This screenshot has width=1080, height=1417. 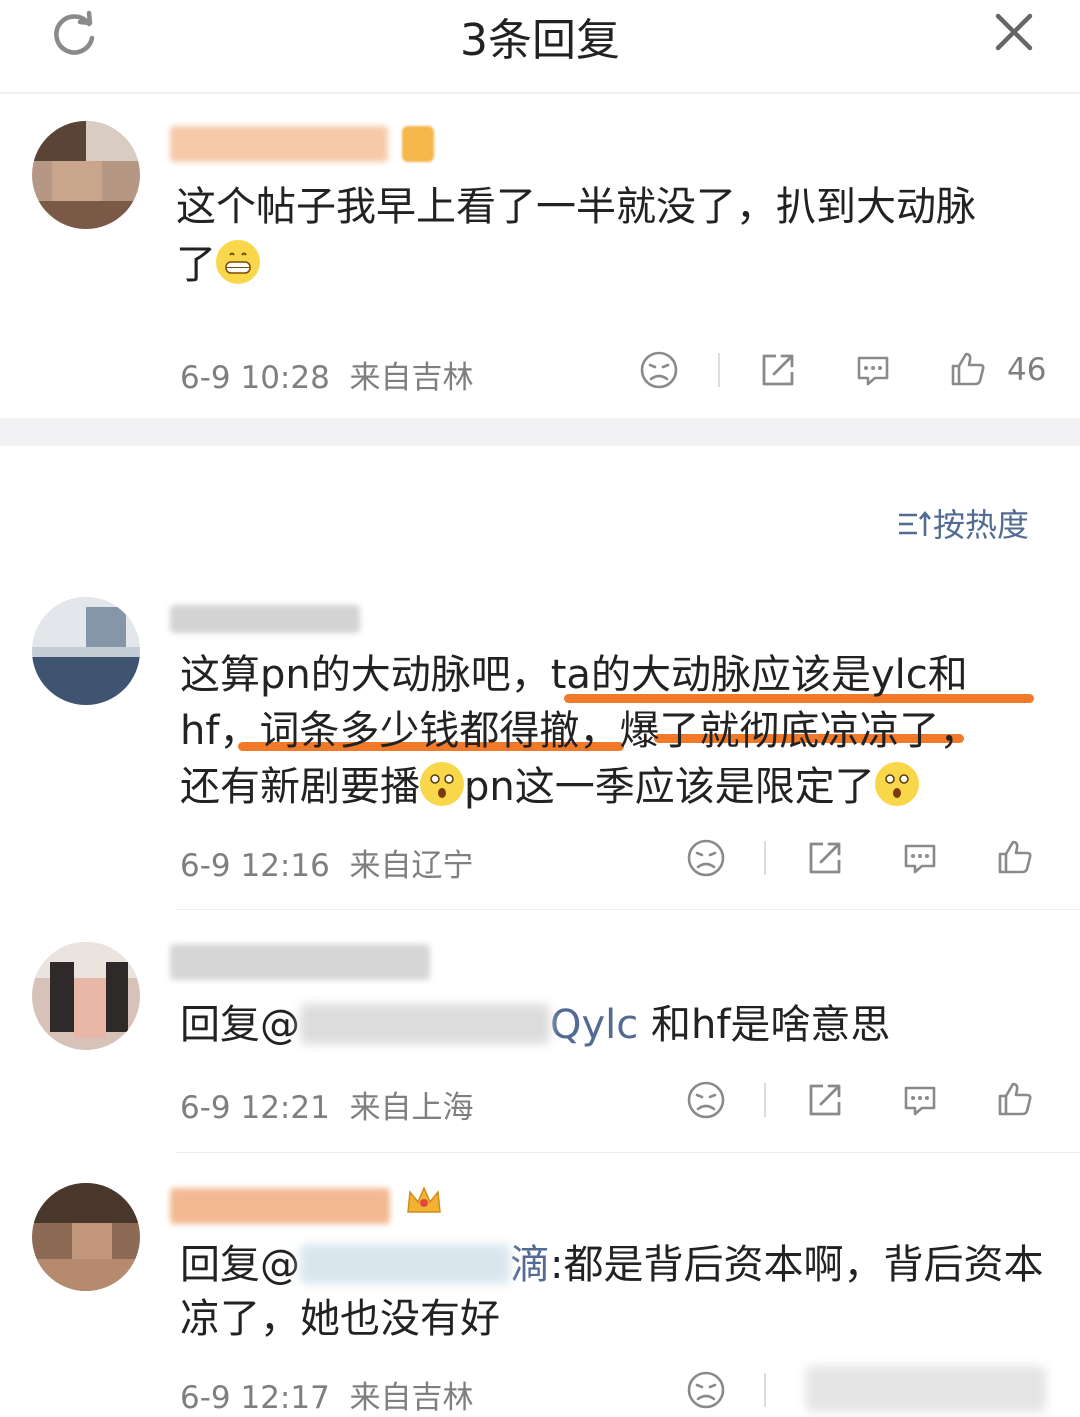 I want to click on comment-text-line2: 了, so click(x=218, y=265).